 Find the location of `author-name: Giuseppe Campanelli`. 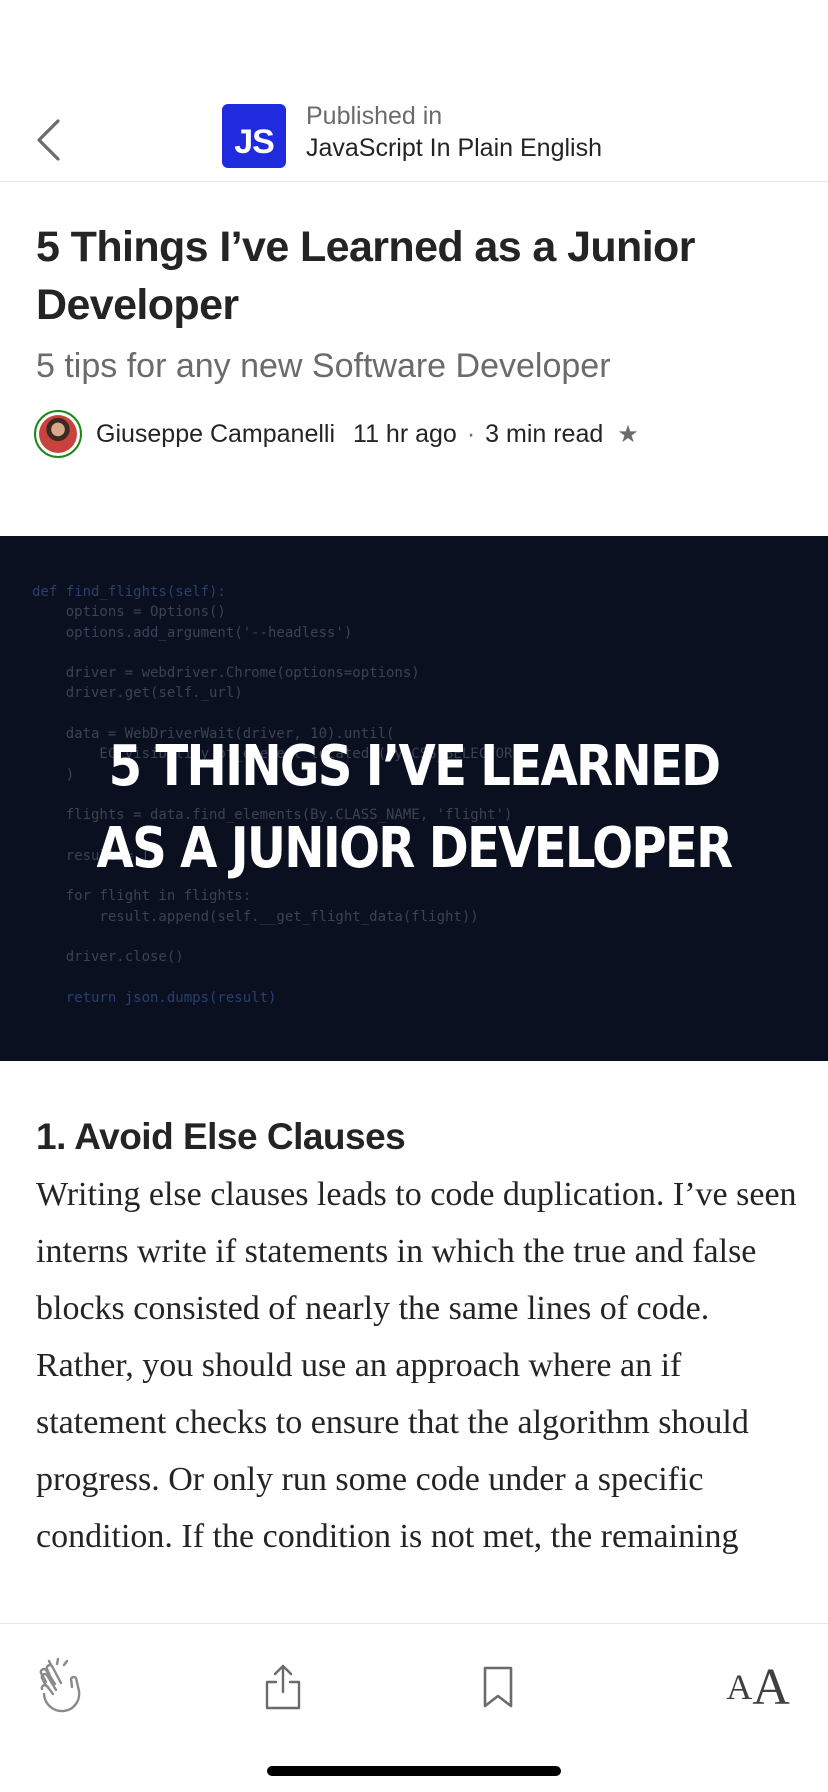

author-name: Giuseppe Campanelli is located at coordinates (215, 434).